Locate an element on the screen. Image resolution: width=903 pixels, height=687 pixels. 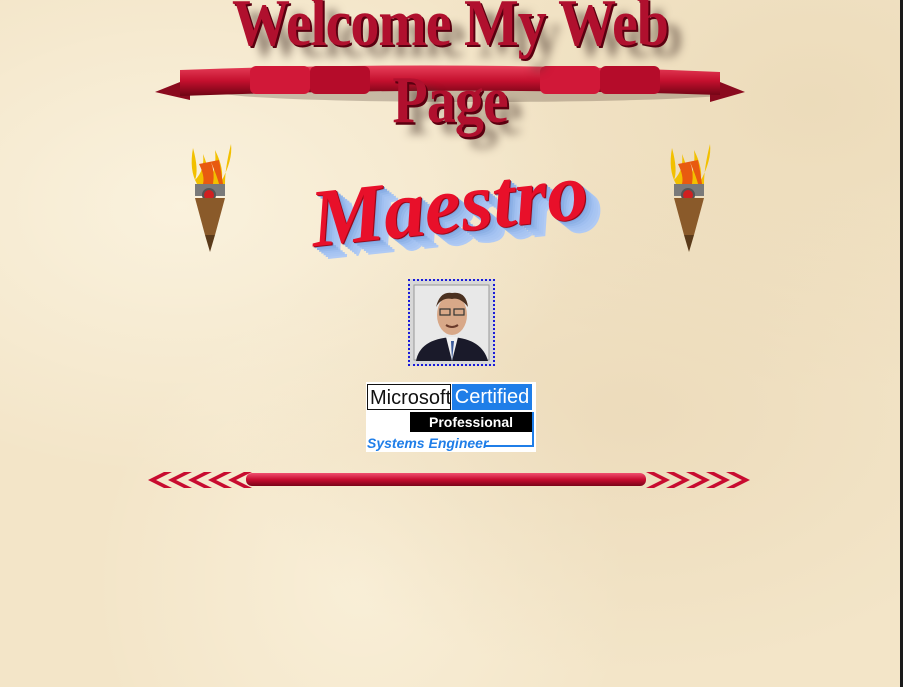
badge-underline is located at coordinates (509, 446).